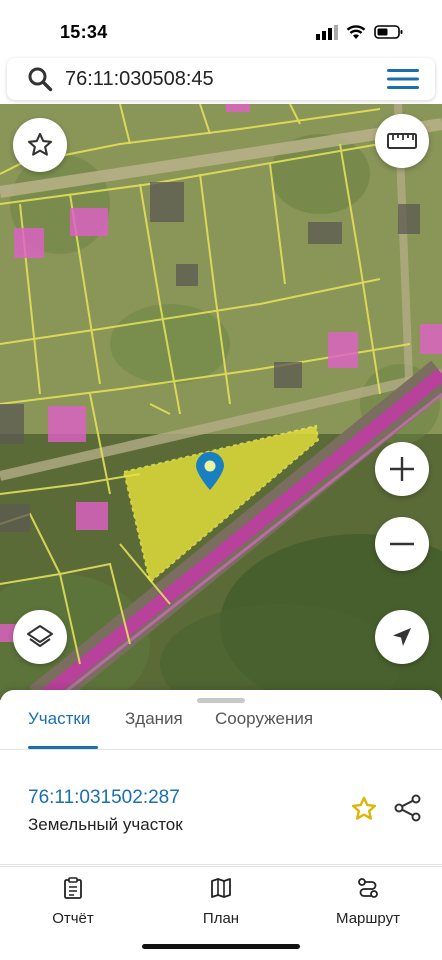 The image size is (442, 960). I want to click on zoom-out-icon, so click(402, 544).